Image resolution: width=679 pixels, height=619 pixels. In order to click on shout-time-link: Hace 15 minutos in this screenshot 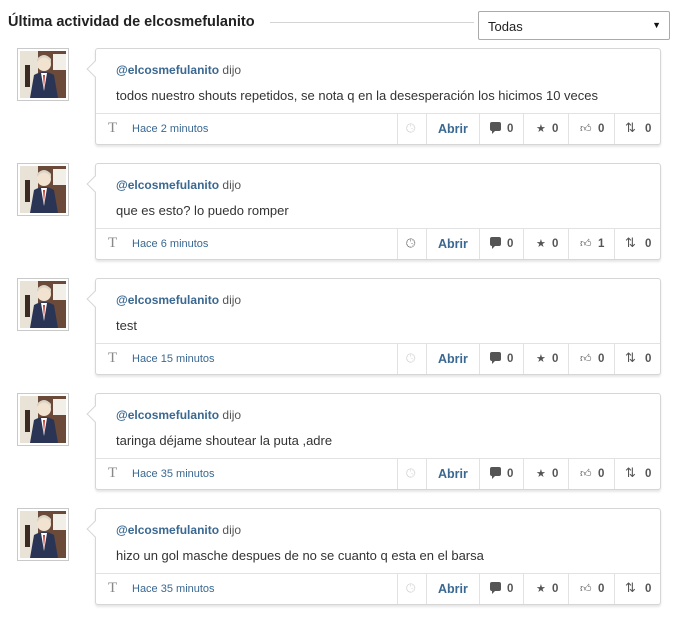, I will do `click(173, 359)`.